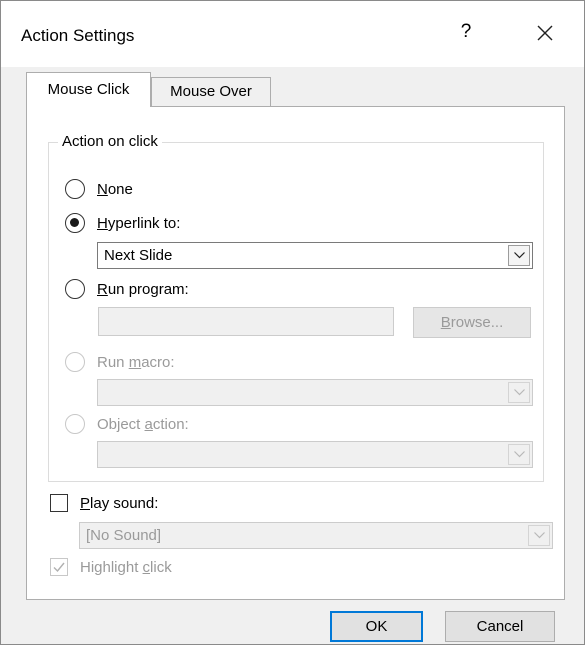  Describe the element at coordinates (246, 321) in the screenshot. I see `run-program-input` at that location.